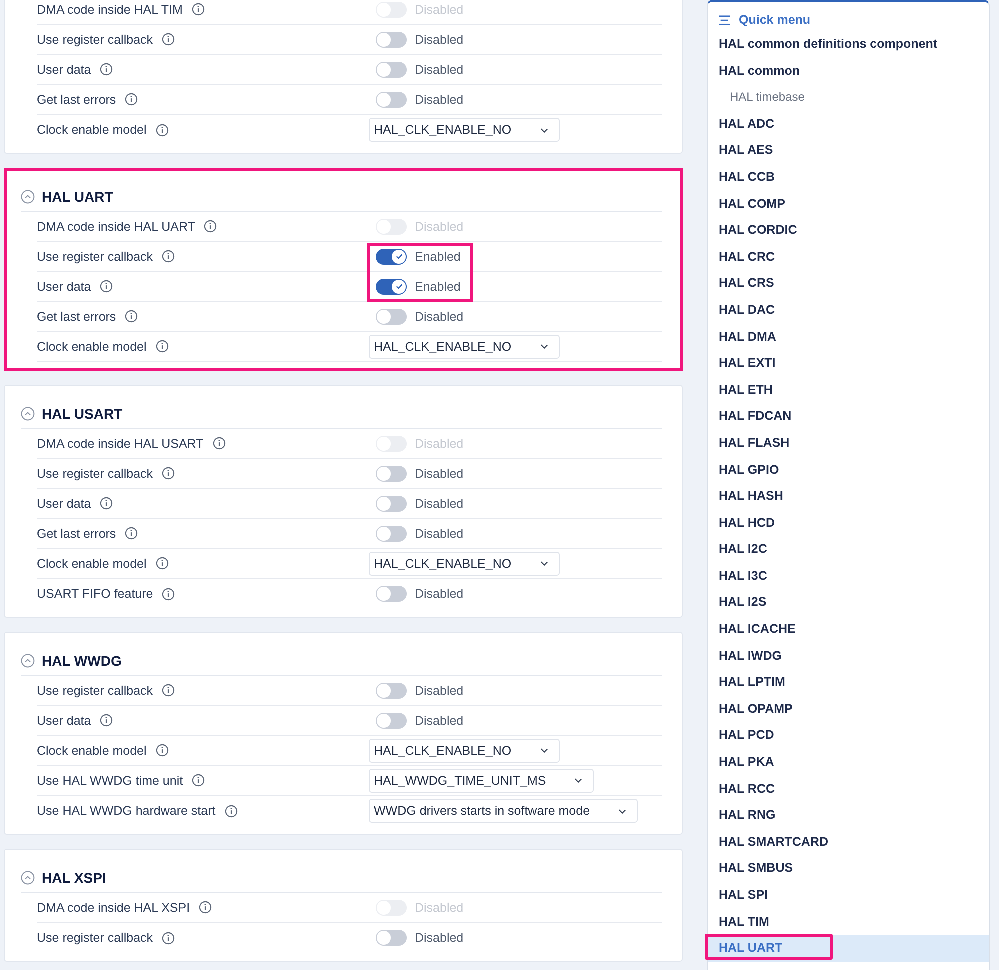 Image resolution: width=999 pixels, height=970 pixels. What do you see at coordinates (848, 629) in the screenshot?
I see `quick-menu-item: HAL ICACHE` at bounding box center [848, 629].